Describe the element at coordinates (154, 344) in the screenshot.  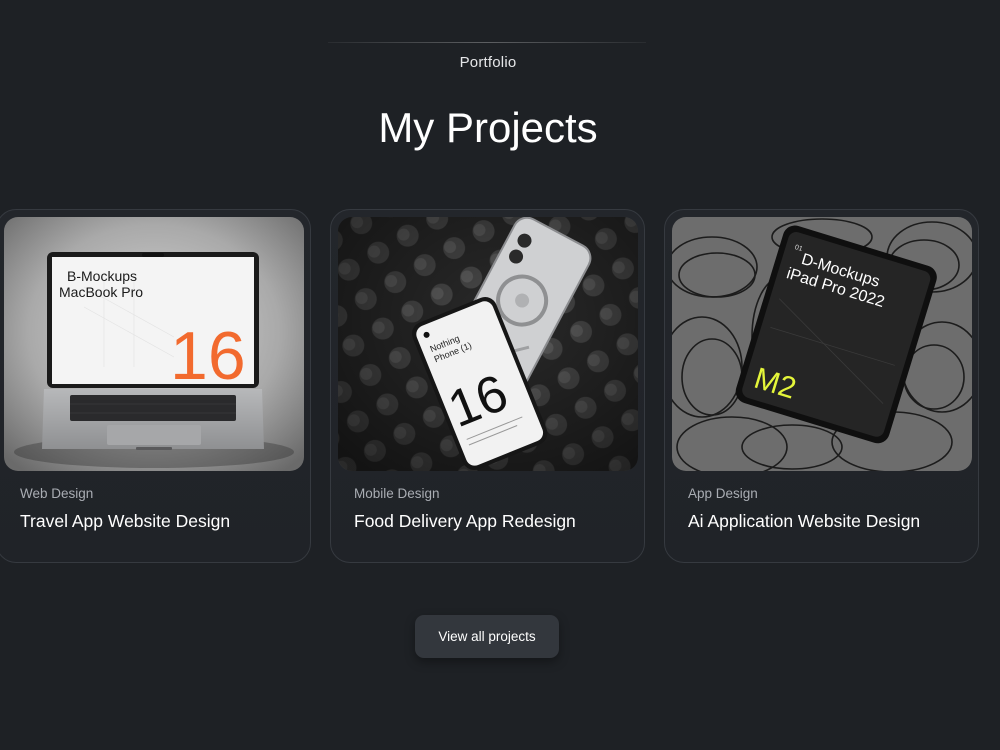
I see `project-image-macbook-mockup: B-Mockups MacBook Pro 16` at that location.